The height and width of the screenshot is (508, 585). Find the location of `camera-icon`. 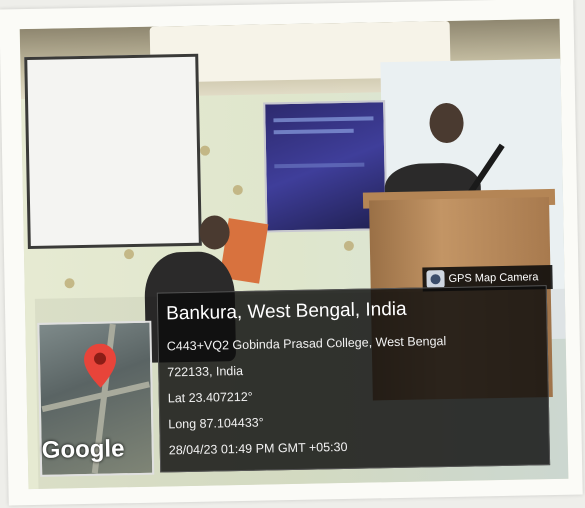

camera-icon is located at coordinates (435, 279).